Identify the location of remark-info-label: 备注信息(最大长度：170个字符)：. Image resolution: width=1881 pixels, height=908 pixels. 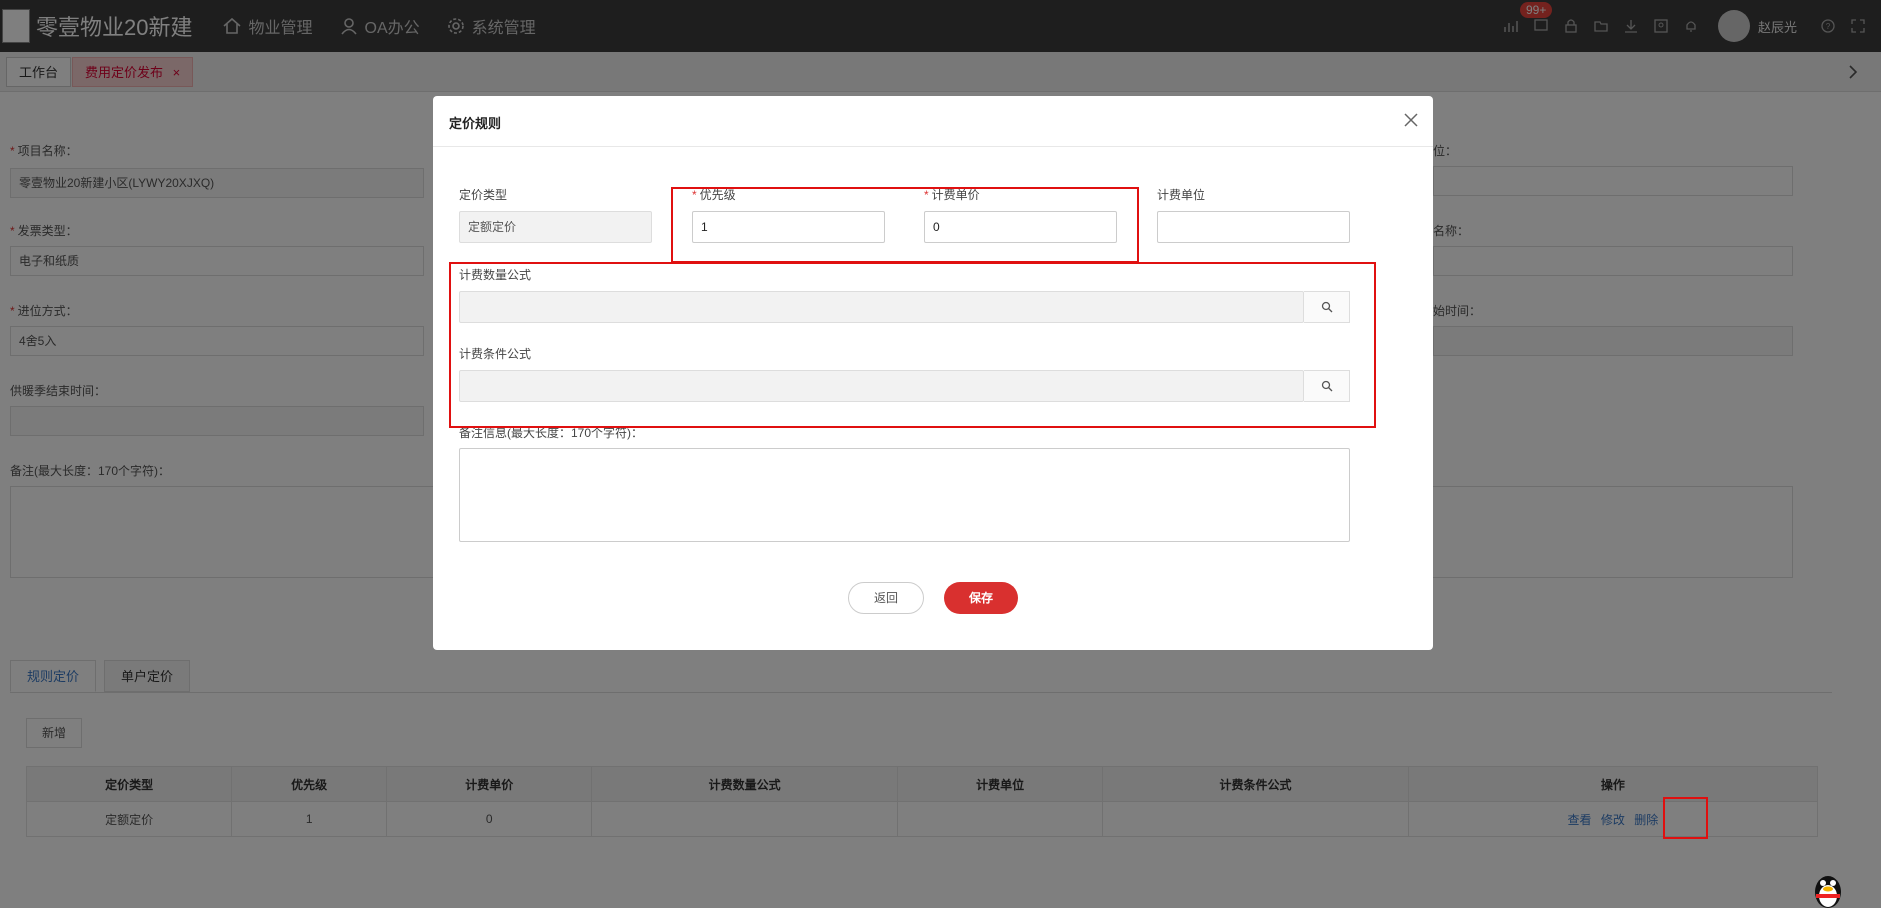
(551, 433).